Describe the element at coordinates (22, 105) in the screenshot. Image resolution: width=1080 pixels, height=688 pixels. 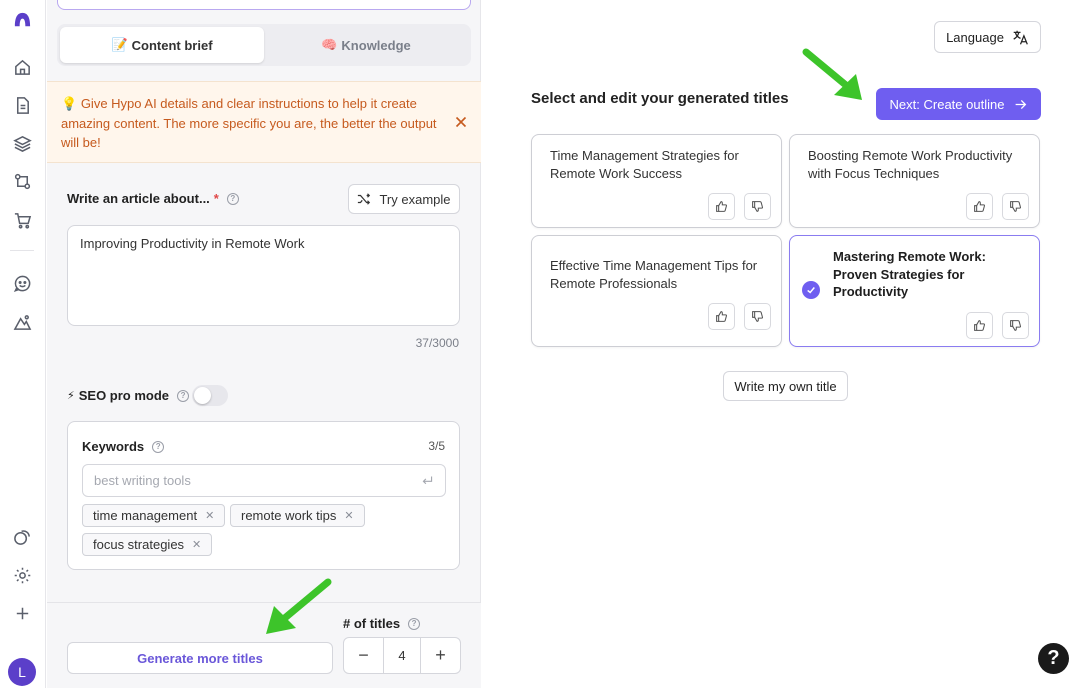
I see `document-icon` at that location.